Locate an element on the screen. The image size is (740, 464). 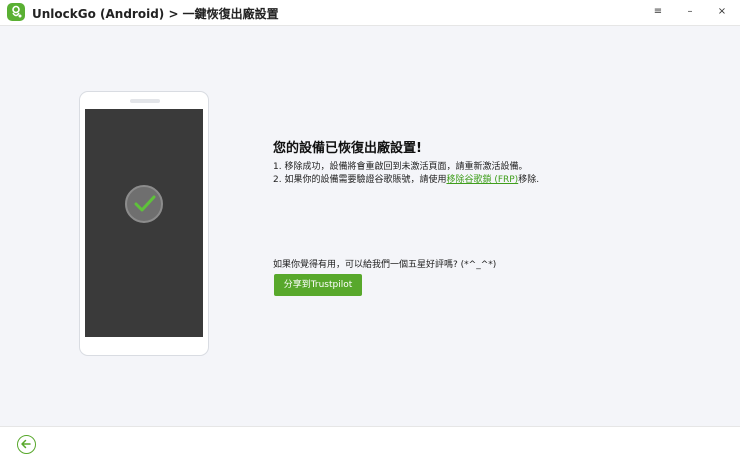
step-2-text: 2. 如果你的設備需要驗證谷歌賬號，請使用移除谷歌鎖 (FRP)移除. is located at coordinates (406, 178).